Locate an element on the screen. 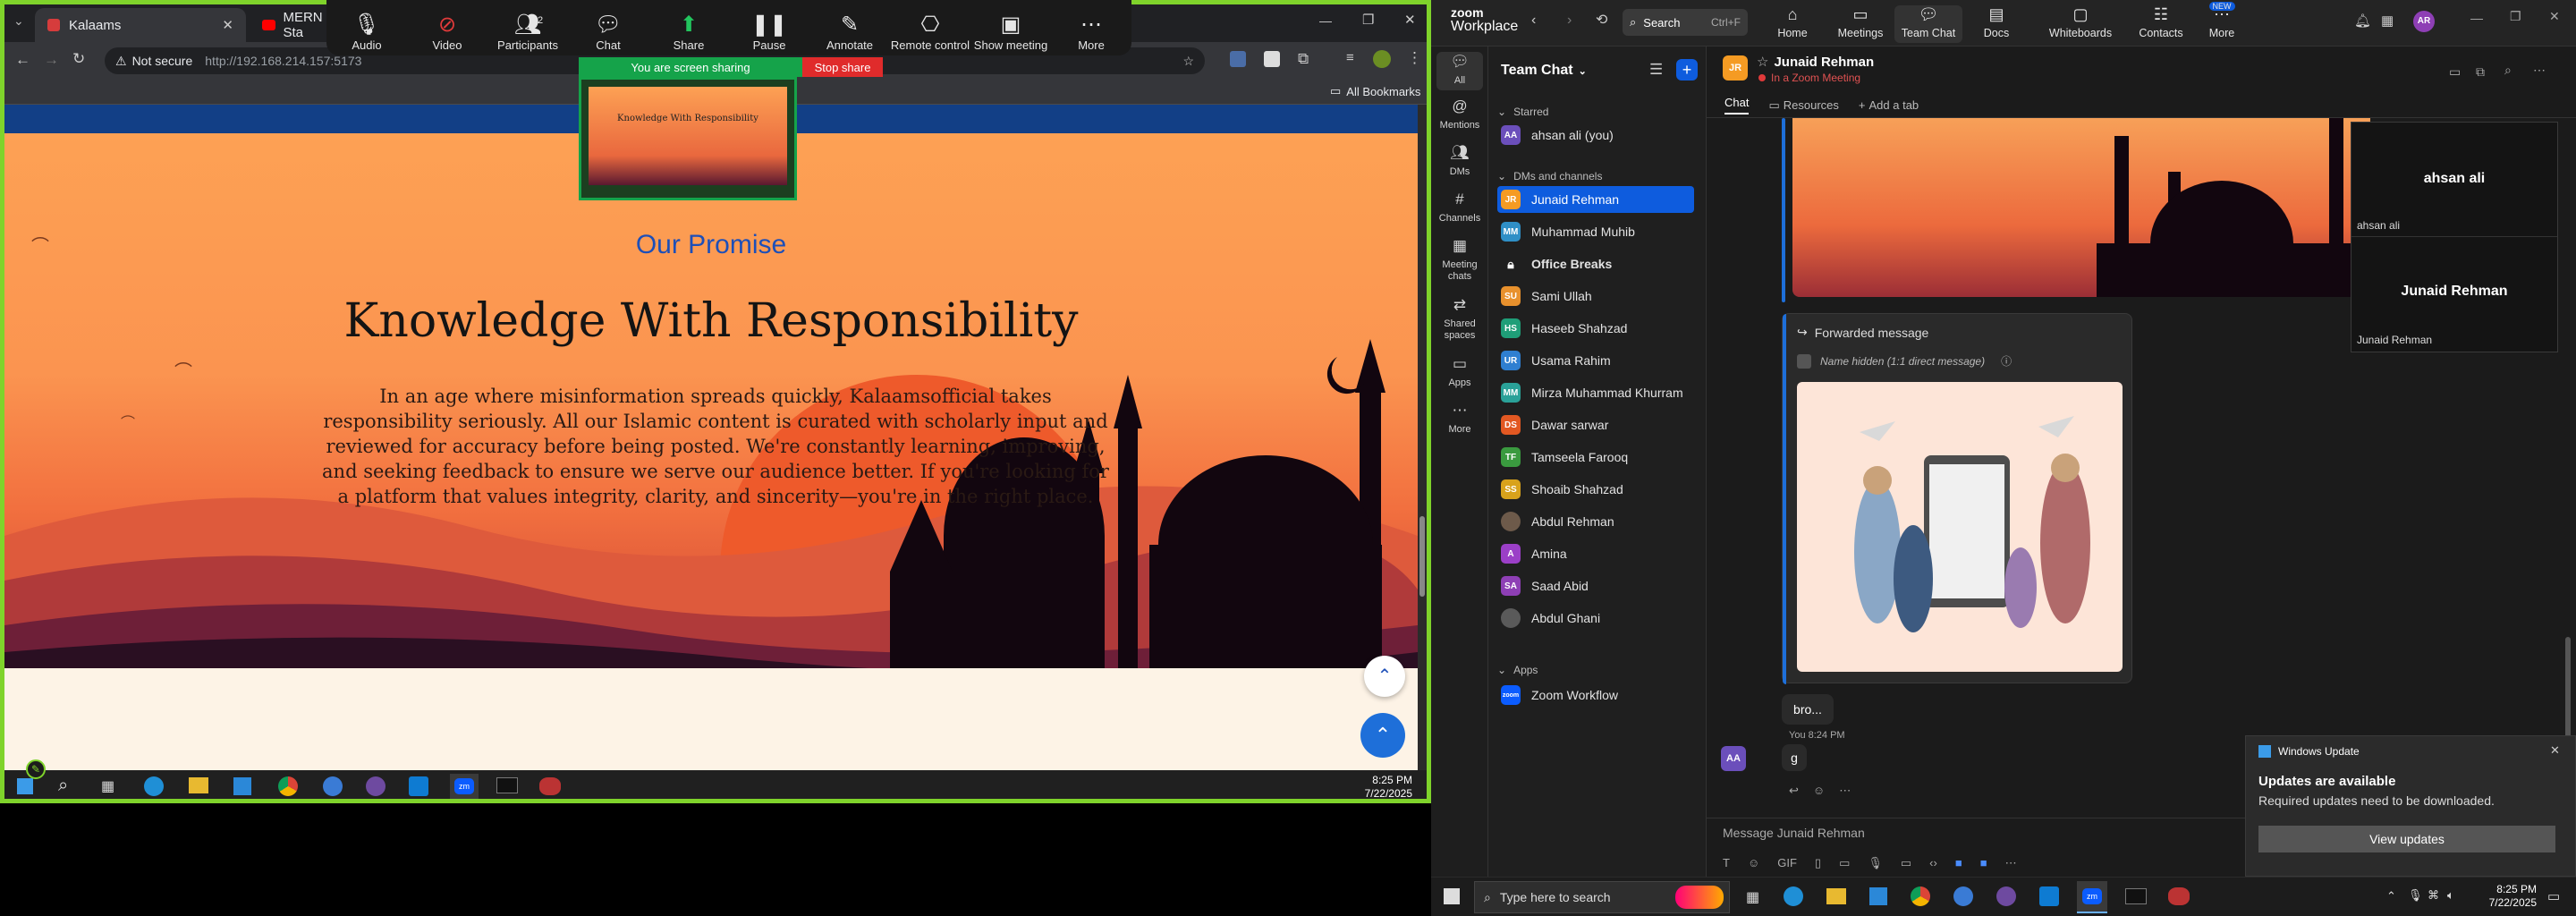 The image size is (2576, 916). all-bookmarks: ▭ All Bookmarks is located at coordinates (1375, 91).